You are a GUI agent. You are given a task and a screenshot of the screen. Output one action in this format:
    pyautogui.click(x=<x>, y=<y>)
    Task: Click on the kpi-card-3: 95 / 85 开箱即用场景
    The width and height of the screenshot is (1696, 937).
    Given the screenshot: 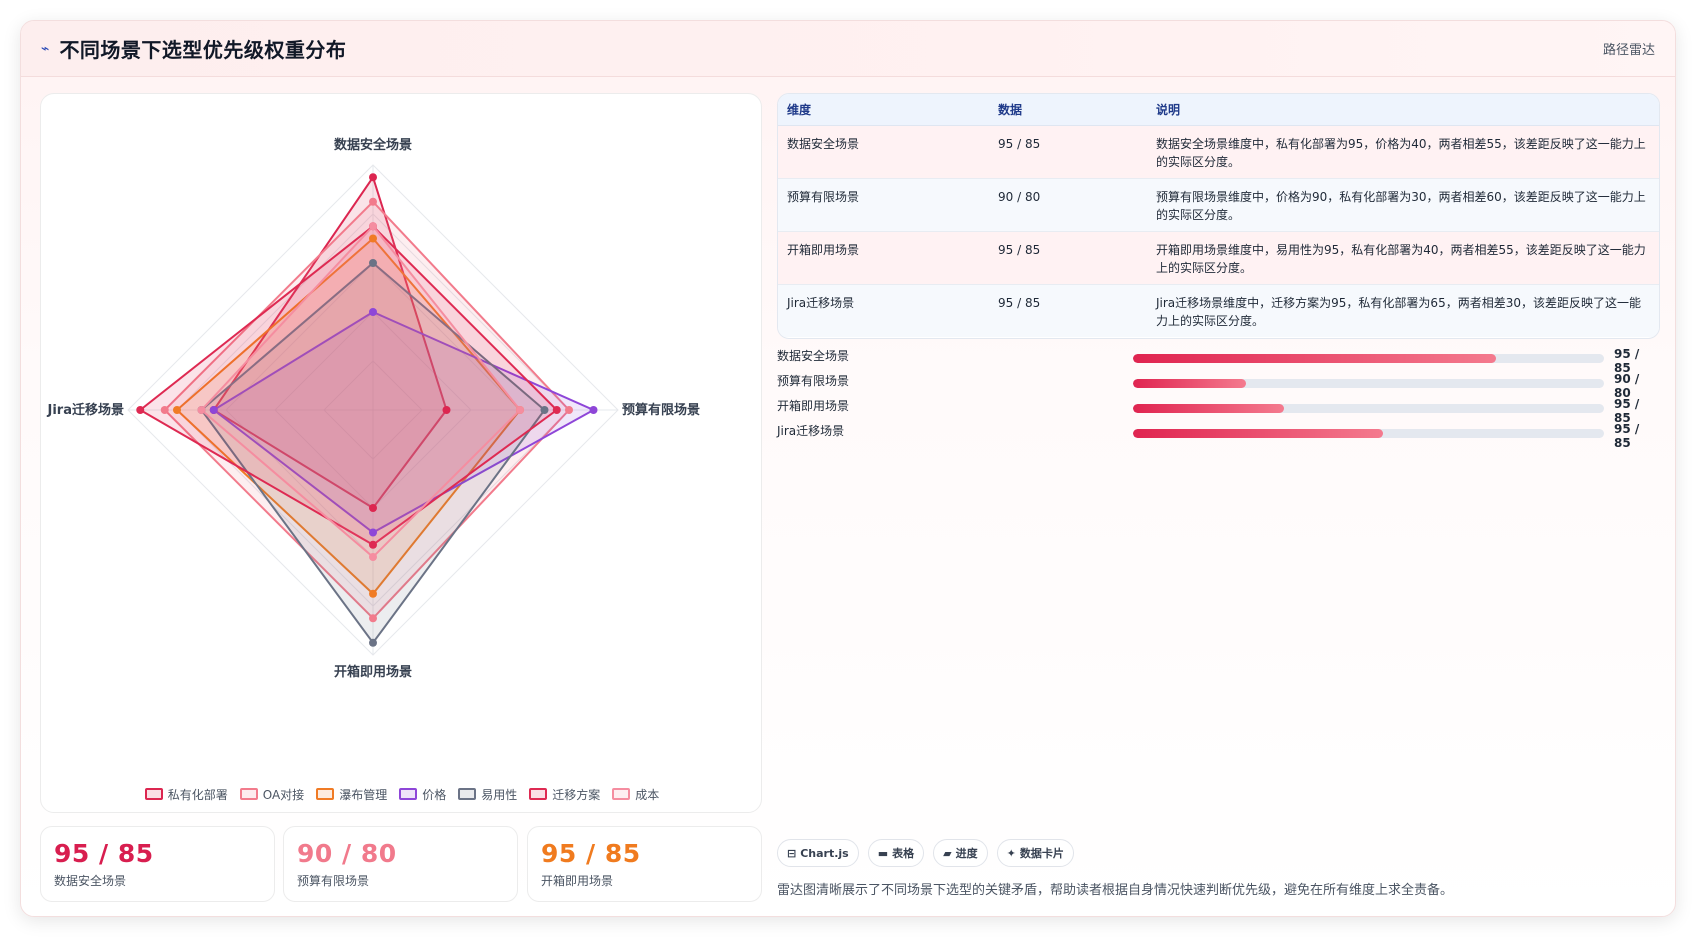 What is the action you would take?
    pyautogui.click(x=644, y=864)
    